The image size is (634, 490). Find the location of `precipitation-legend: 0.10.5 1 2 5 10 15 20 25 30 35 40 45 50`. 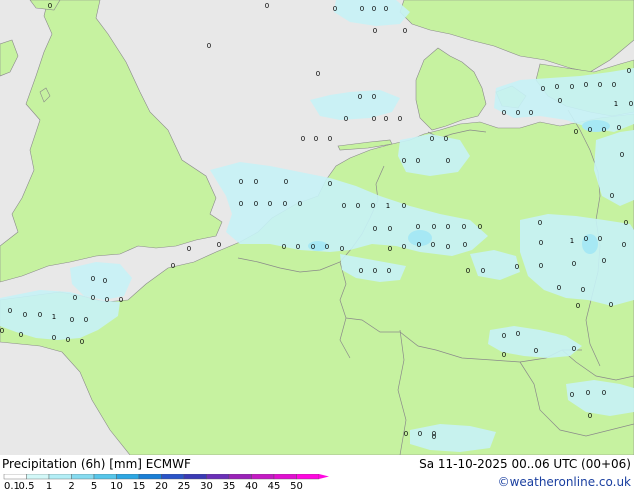

precipitation-legend: 0.10.5 1 2 5 10 15 20 25 30 35 40 45 50 is located at coordinates (166, 482).